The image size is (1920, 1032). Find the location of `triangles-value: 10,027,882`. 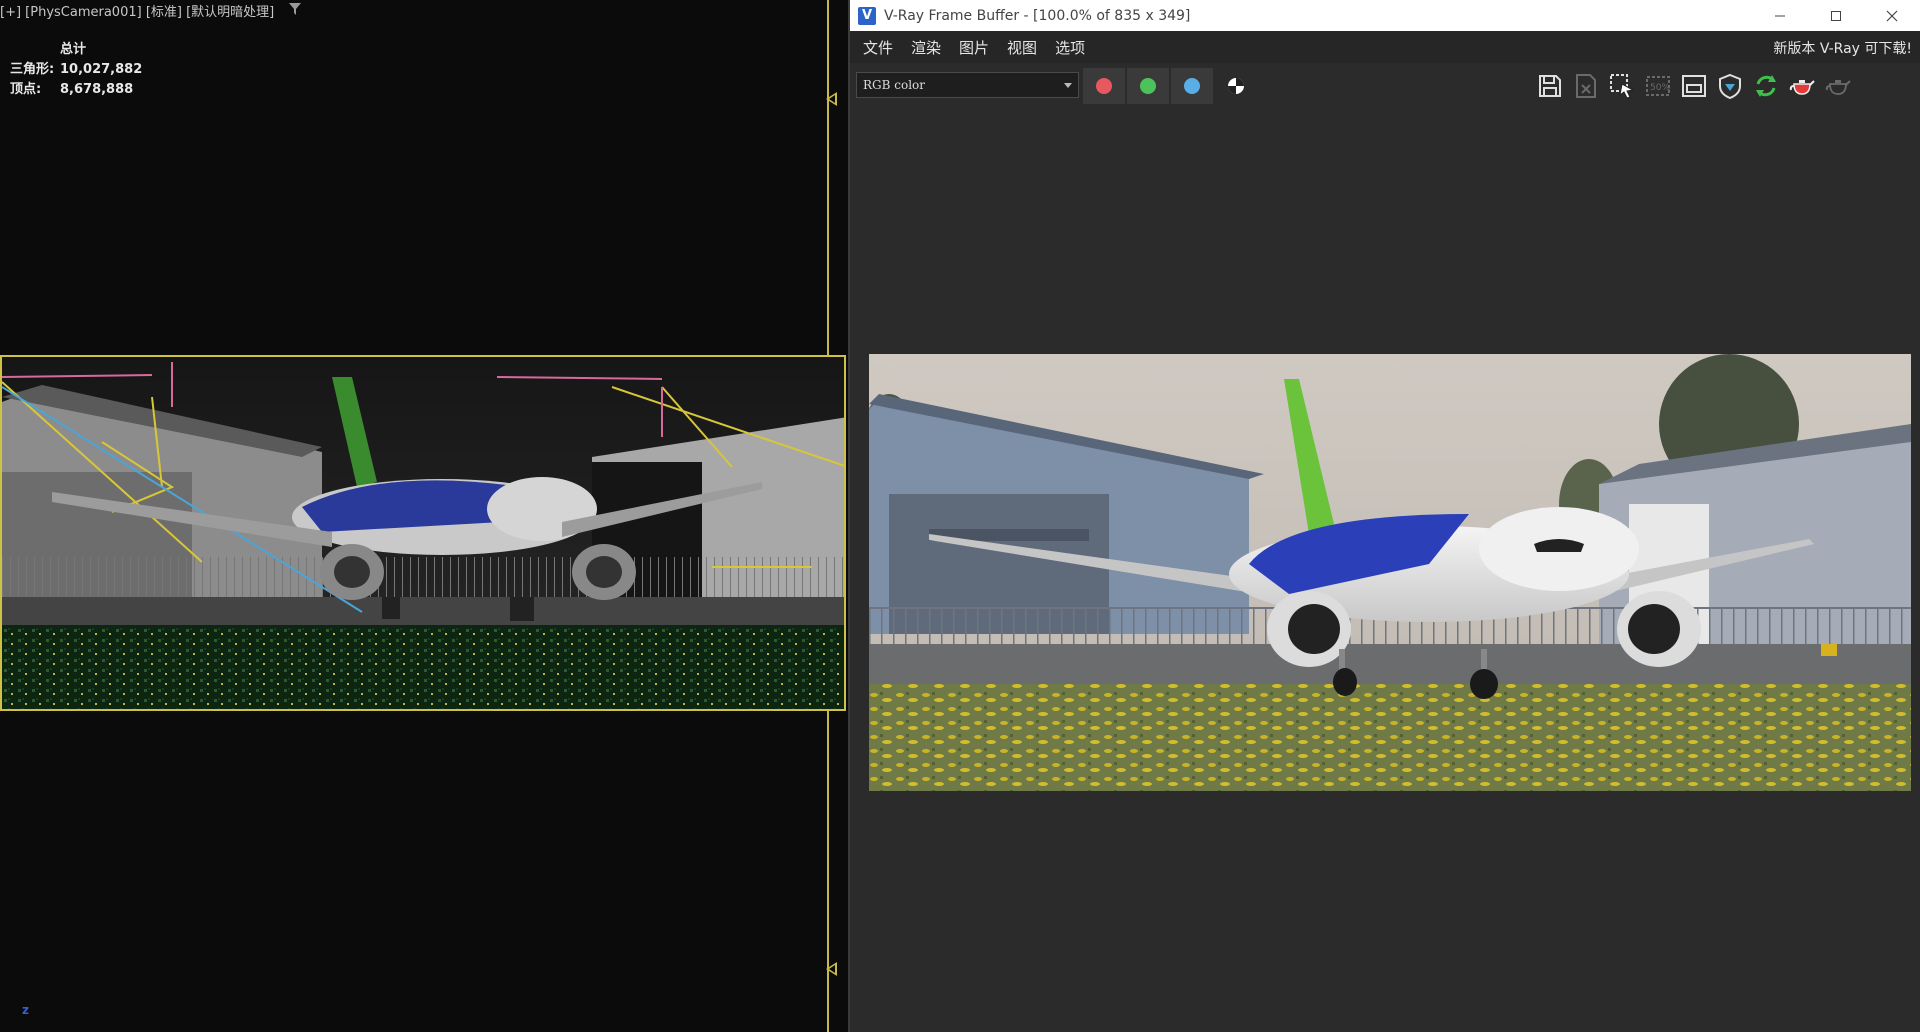

triangles-value: 10,027,882 is located at coordinates (101, 69).